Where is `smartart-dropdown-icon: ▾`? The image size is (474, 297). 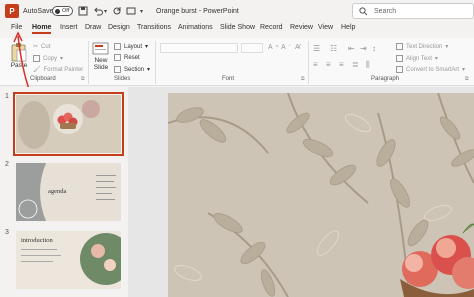
smartart-dropdown-icon: ▾ is located at coordinates (464, 70).